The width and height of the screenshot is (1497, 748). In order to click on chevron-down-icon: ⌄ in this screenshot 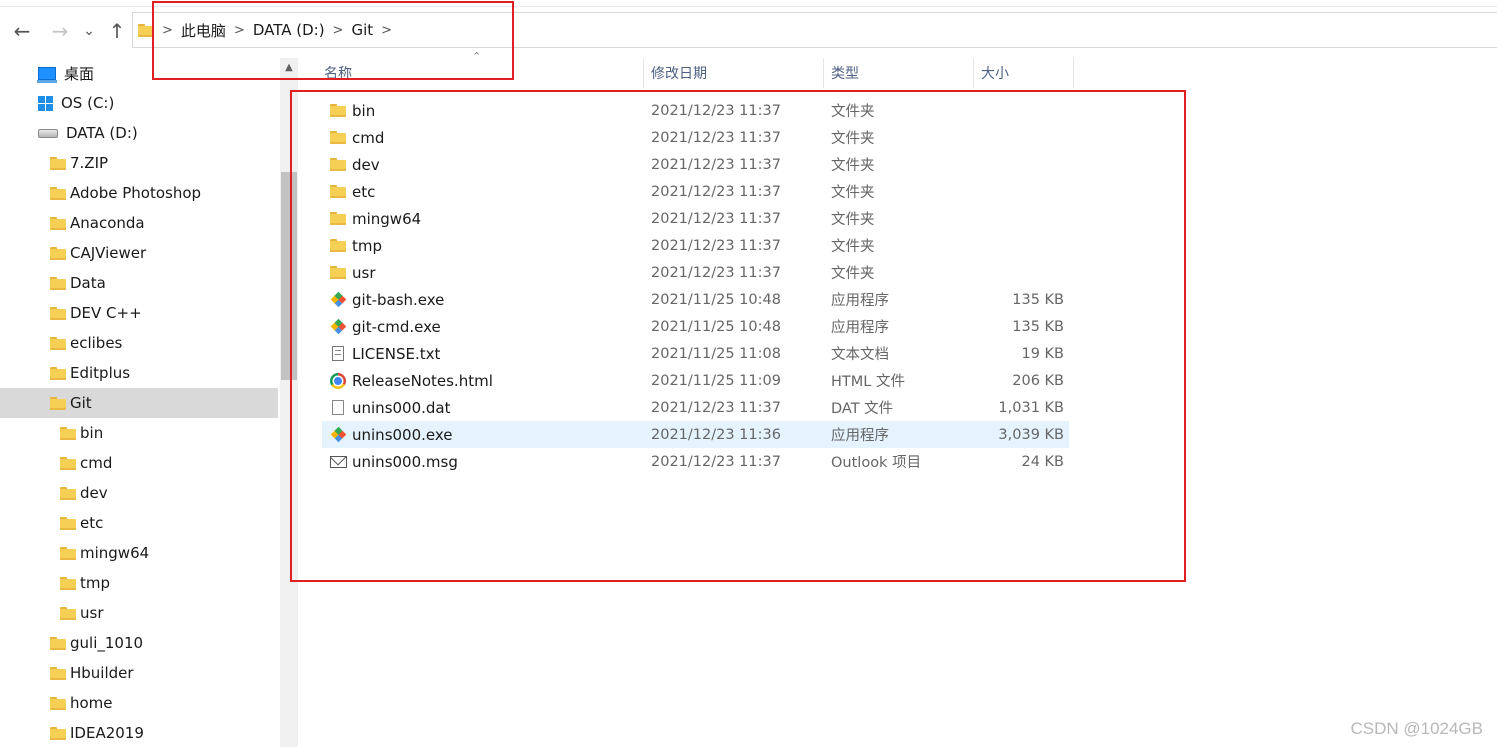, I will do `click(89, 31)`.